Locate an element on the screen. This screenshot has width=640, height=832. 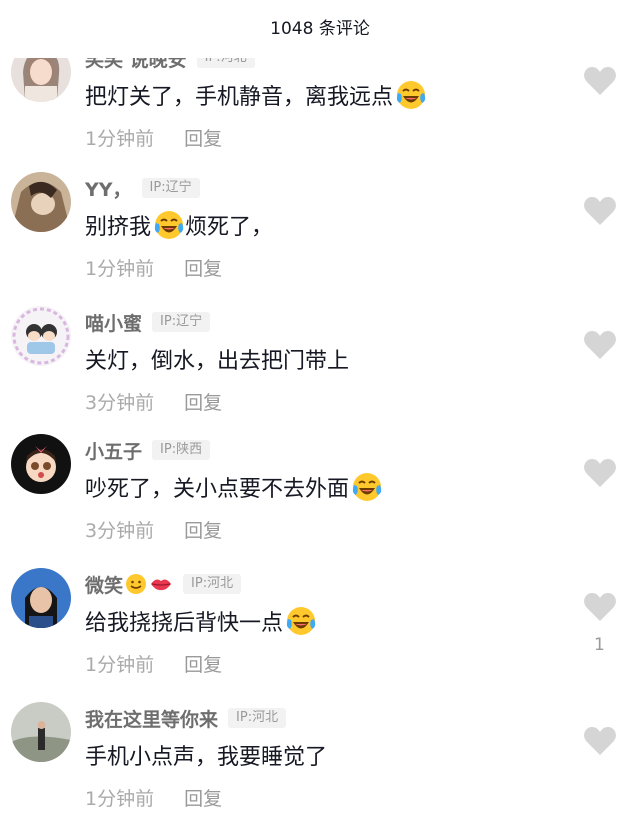
comment-text: 给我挠挠后背快一点 is located at coordinates (201, 621).